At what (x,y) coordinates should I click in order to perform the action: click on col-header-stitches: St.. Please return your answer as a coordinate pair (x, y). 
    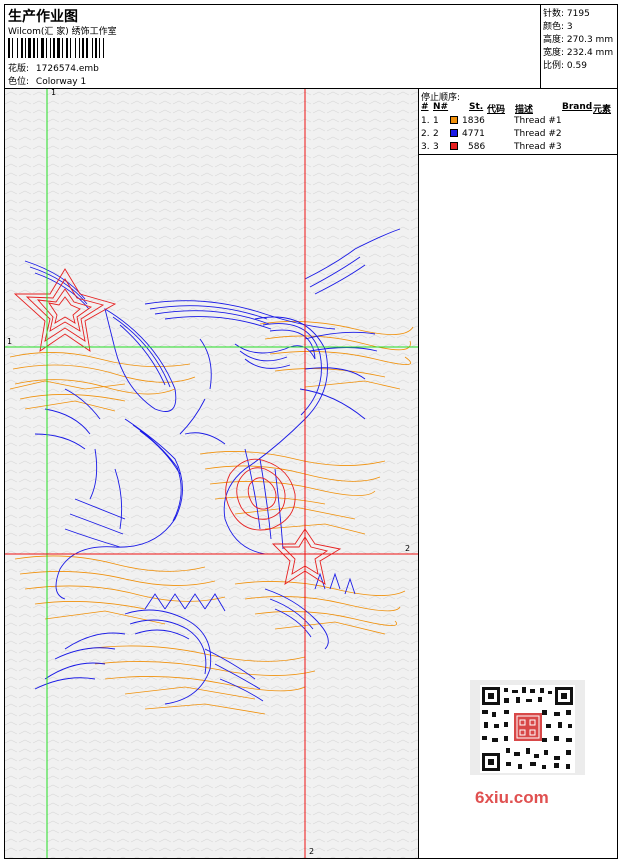
    Looking at the image, I should click on (476, 107).